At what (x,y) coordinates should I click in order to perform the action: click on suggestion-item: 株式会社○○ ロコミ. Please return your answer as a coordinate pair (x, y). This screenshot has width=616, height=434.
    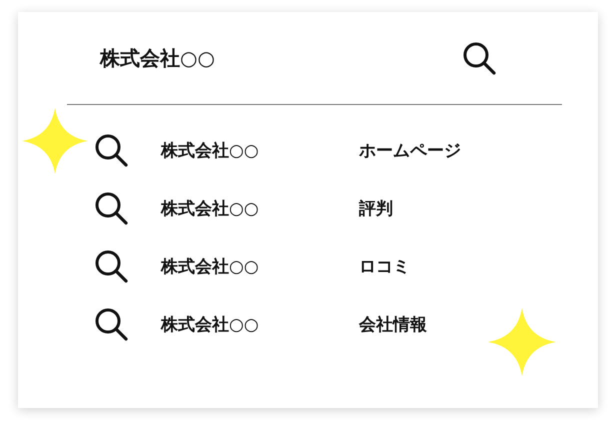
    Looking at the image, I should click on (252, 266).